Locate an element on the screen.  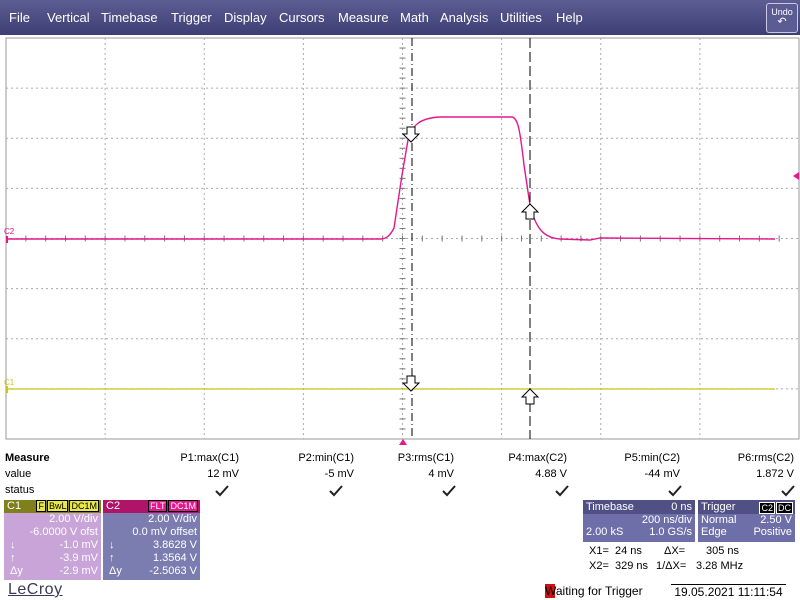
c2-cursor-value: -2.5063 V is located at coordinates (173, 571).